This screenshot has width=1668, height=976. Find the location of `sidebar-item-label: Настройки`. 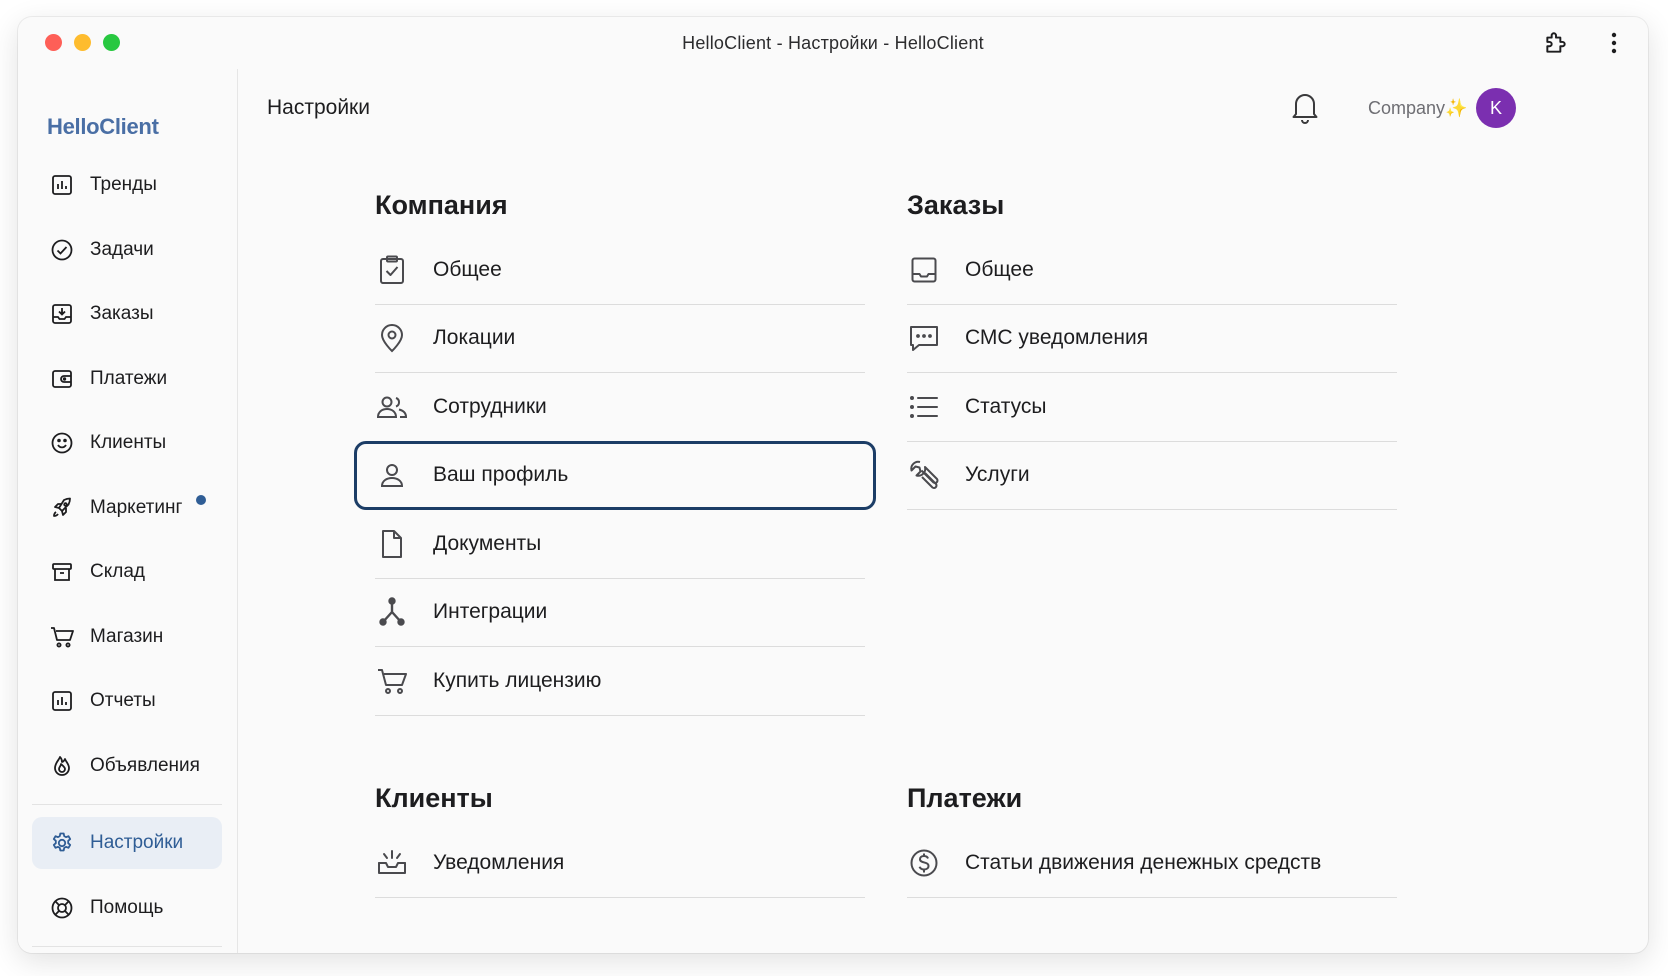

sidebar-item-label: Настройки is located at coordinates (137, 842).